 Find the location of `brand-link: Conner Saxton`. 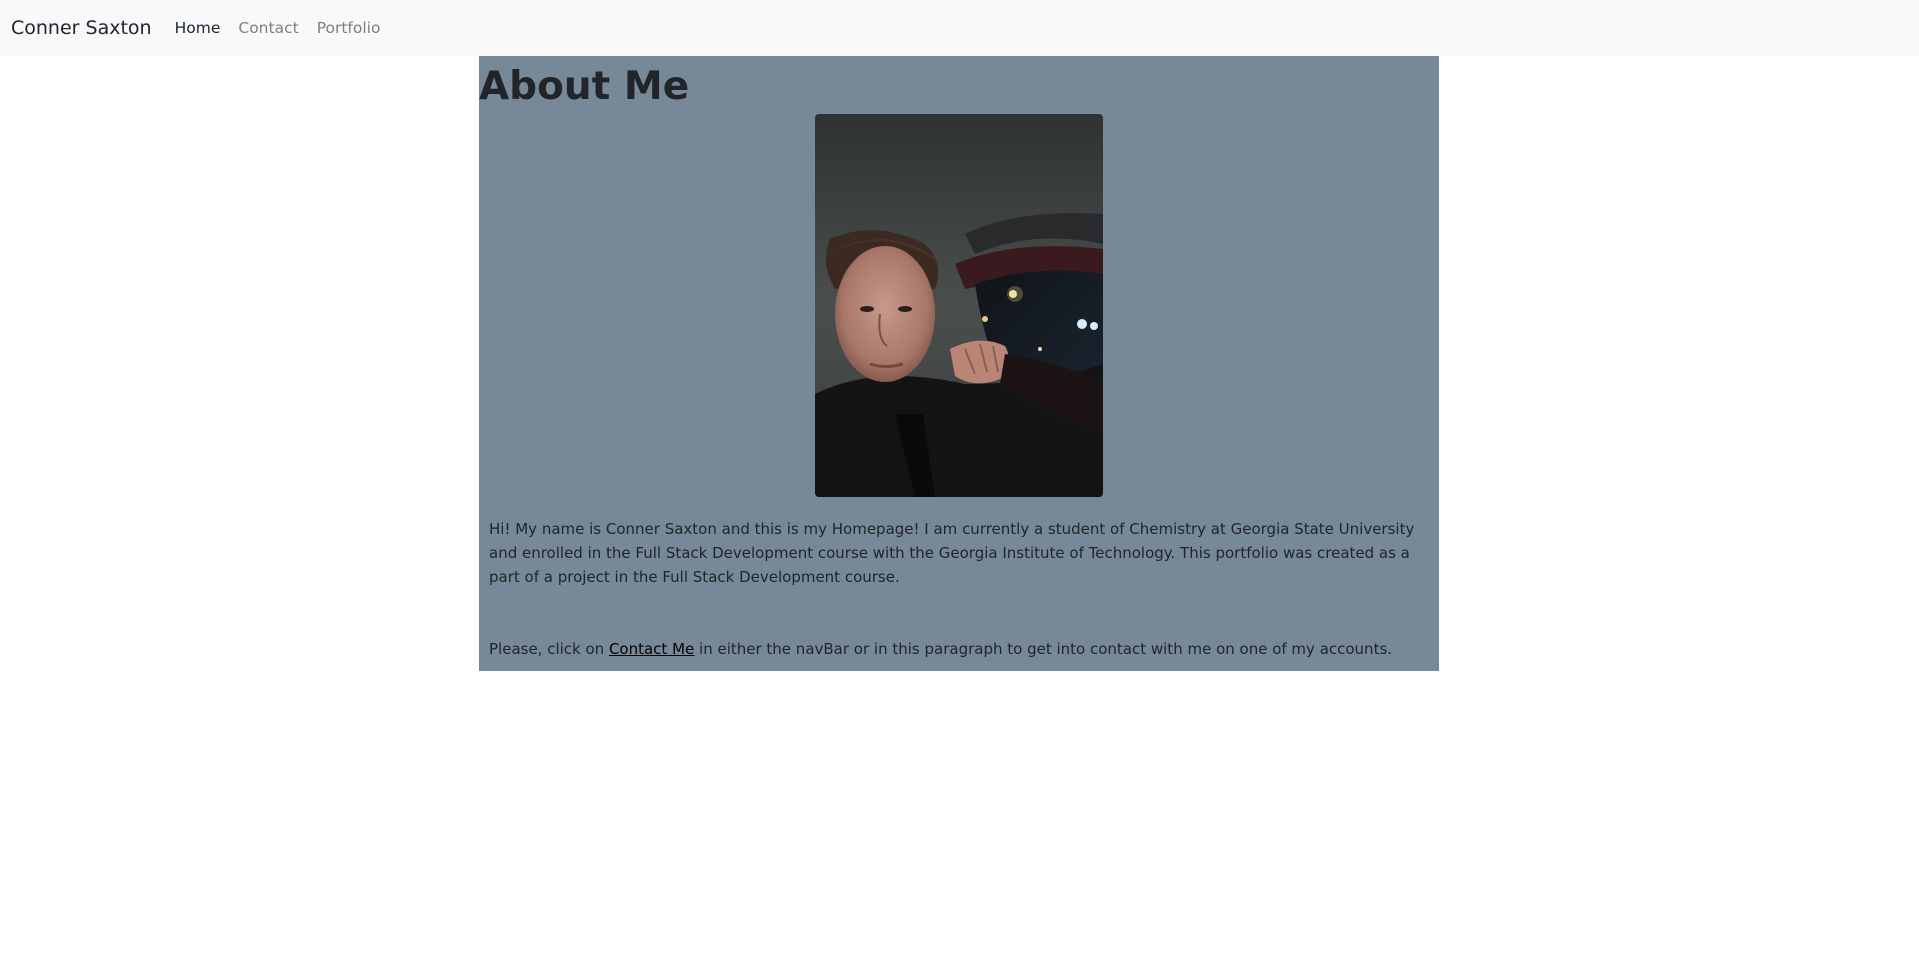

brand-link: Conner Saxton is located at coordinates (81, 28).